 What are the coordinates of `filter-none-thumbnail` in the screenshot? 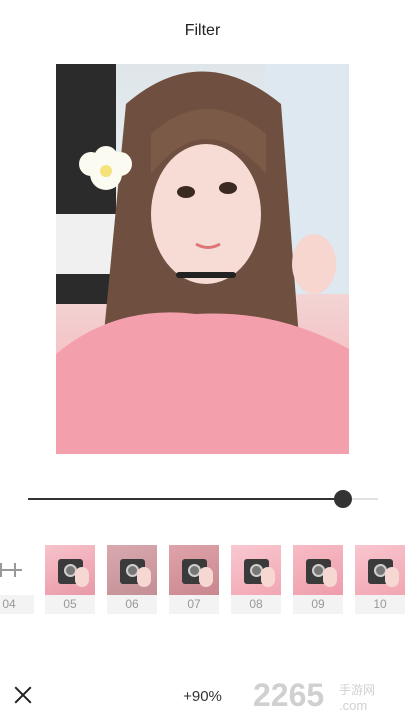 It's located at (17, 570).